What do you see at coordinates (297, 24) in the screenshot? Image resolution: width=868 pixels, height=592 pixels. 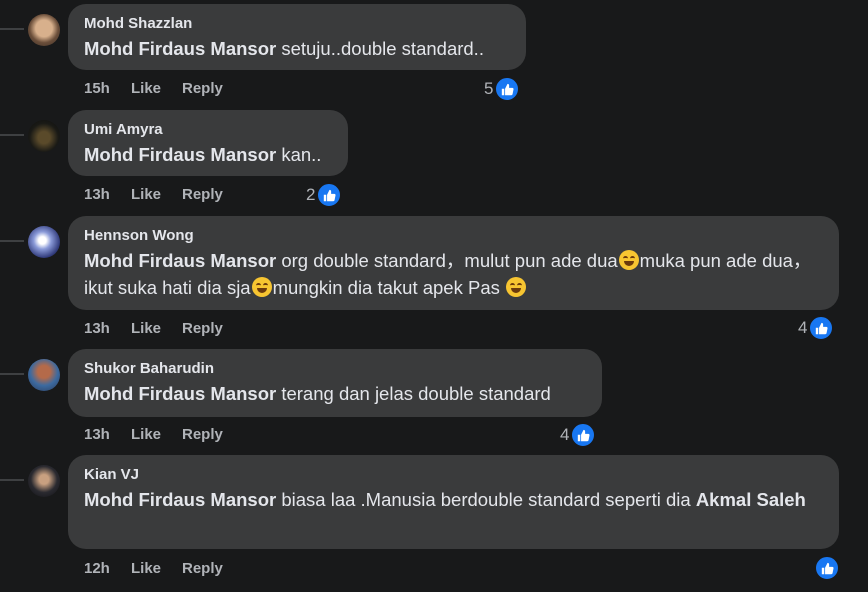 I see `comment-author: Mohd Shazzlan` at bounding box center [297, 24].